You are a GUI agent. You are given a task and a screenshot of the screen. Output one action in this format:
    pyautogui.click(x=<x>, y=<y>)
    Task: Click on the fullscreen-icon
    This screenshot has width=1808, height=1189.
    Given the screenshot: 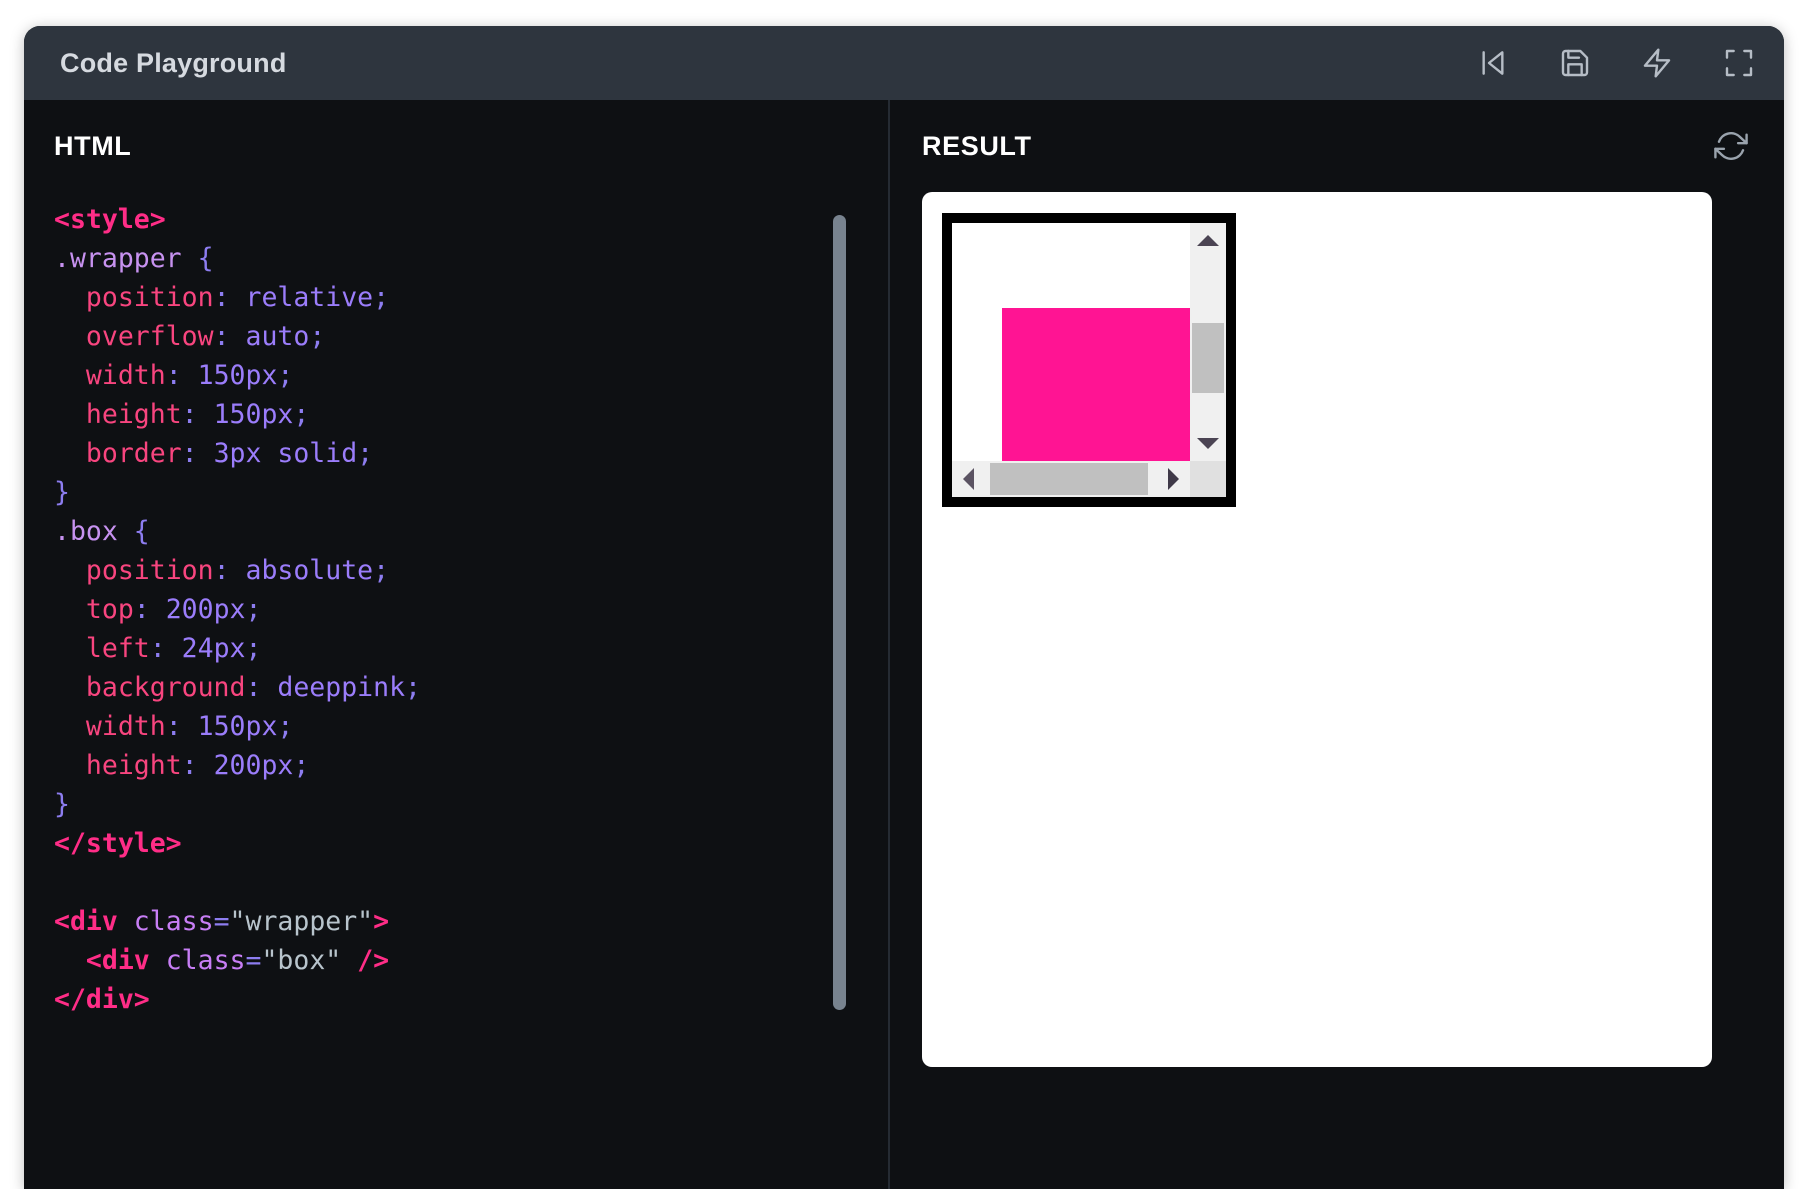 What is the action you would take?
    pyautogui.click(x=1739, y=63)
    